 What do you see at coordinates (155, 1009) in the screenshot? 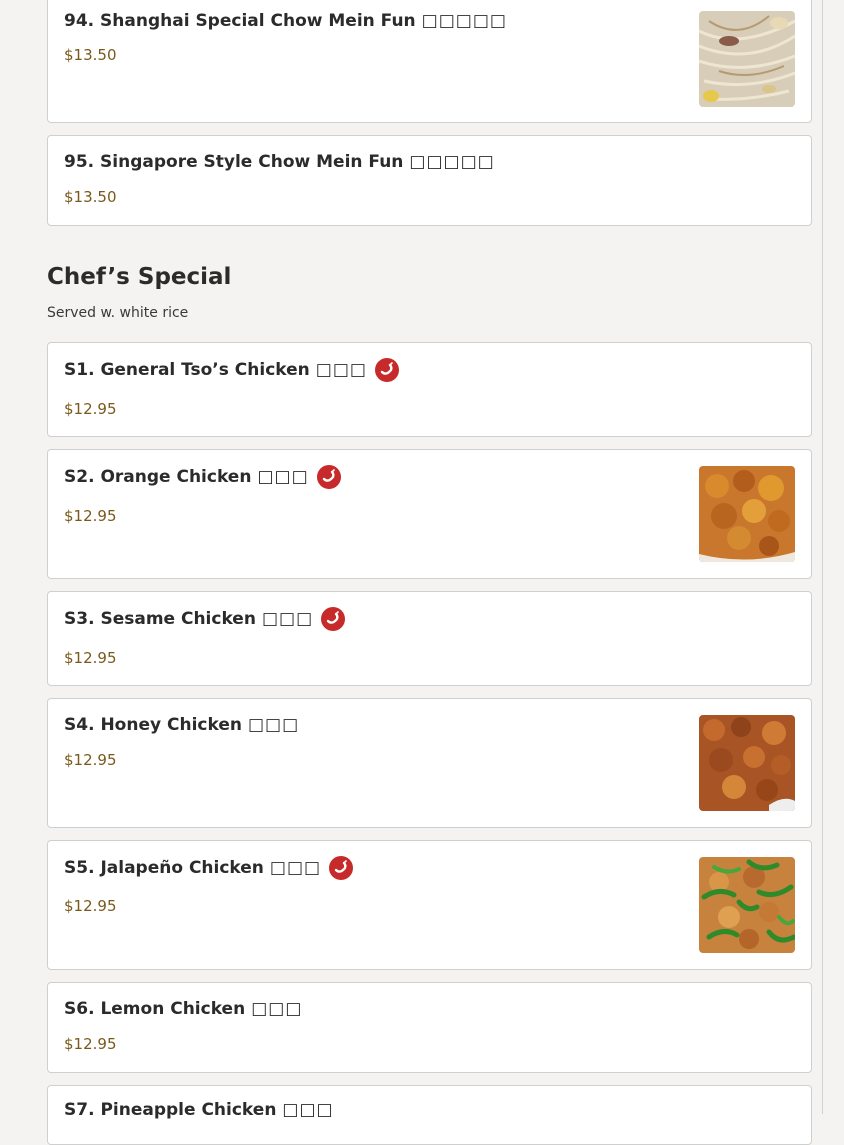
I see `menu-item-name: S6. Lemon Chicken` at bounding box center [155, 1009].